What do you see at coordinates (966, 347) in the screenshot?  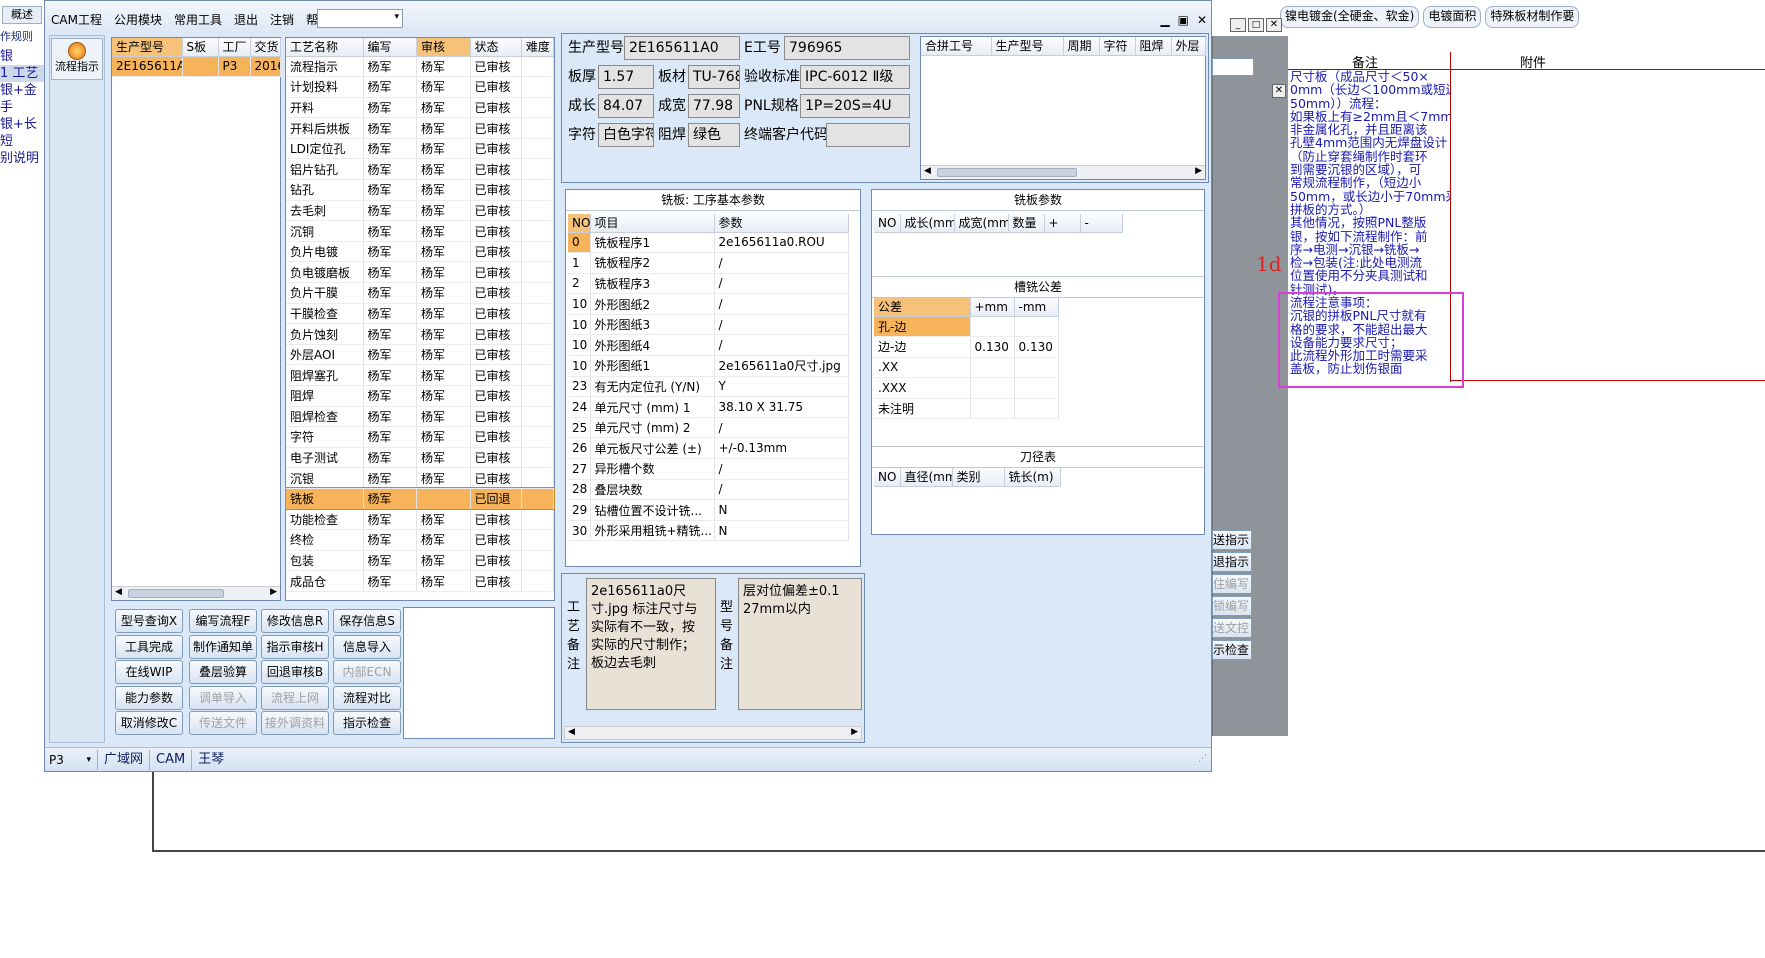 I see `table-row: 边-边 0.130 0.130` at bounding box center [966, 347].